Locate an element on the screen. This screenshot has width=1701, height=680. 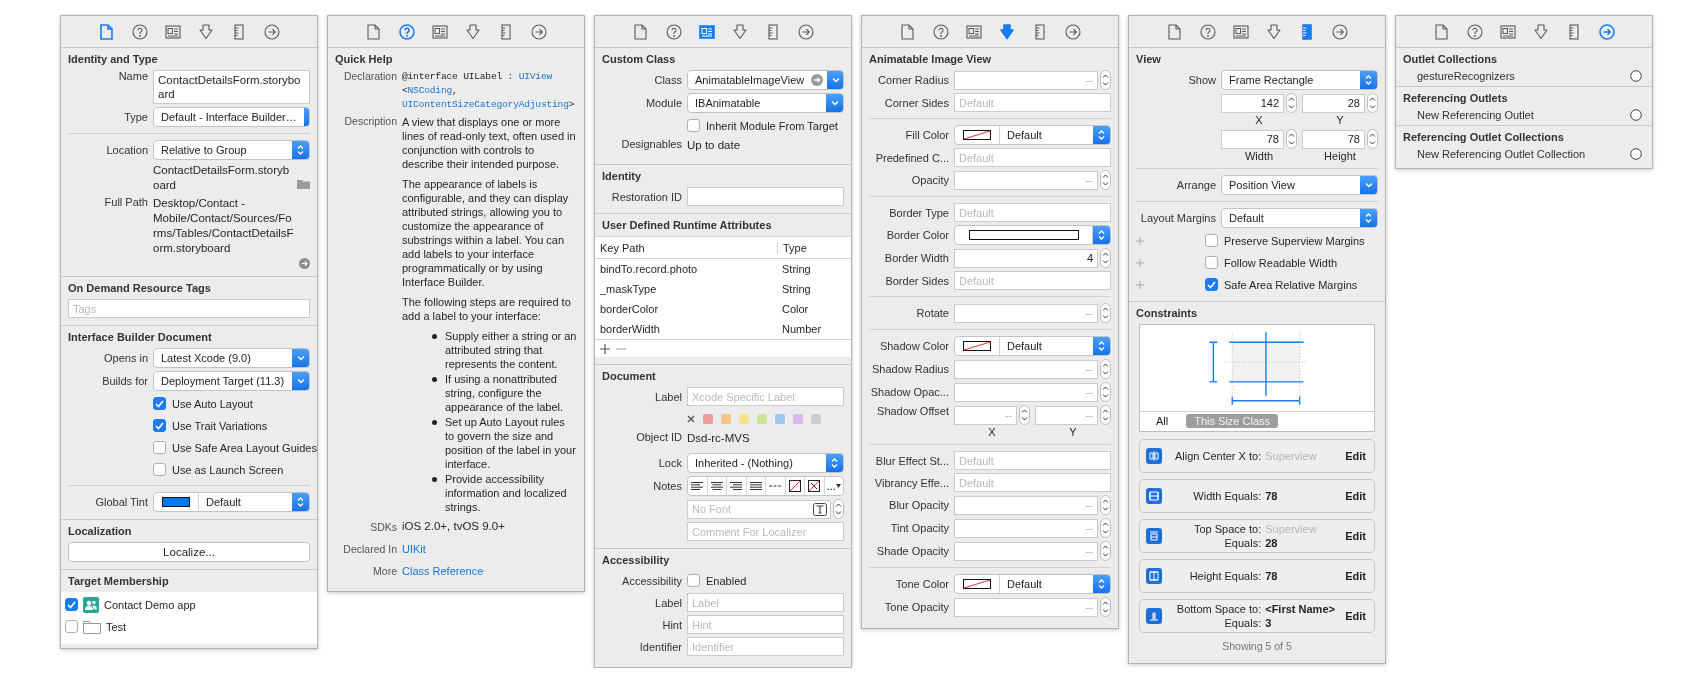
column-header: Key Path is located at coordinates (686, 247).